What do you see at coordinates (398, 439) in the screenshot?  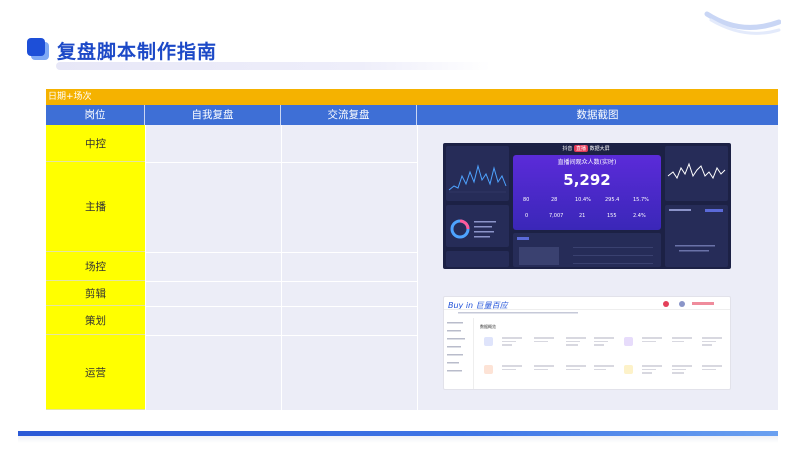 I see `footer-shadow` at bounding box center [398, 439].